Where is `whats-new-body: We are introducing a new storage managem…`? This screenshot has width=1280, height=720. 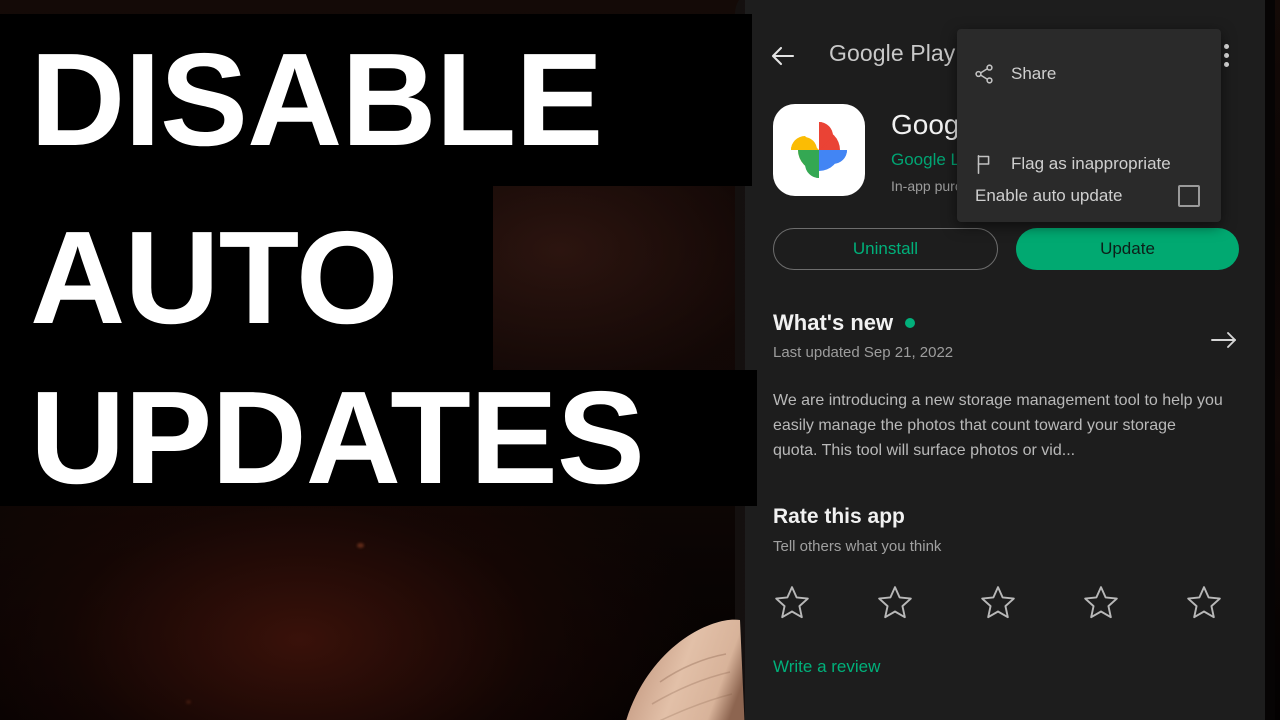
whats-new-body: We are introducing a new storage managem… is located at coordinates (998, 425).